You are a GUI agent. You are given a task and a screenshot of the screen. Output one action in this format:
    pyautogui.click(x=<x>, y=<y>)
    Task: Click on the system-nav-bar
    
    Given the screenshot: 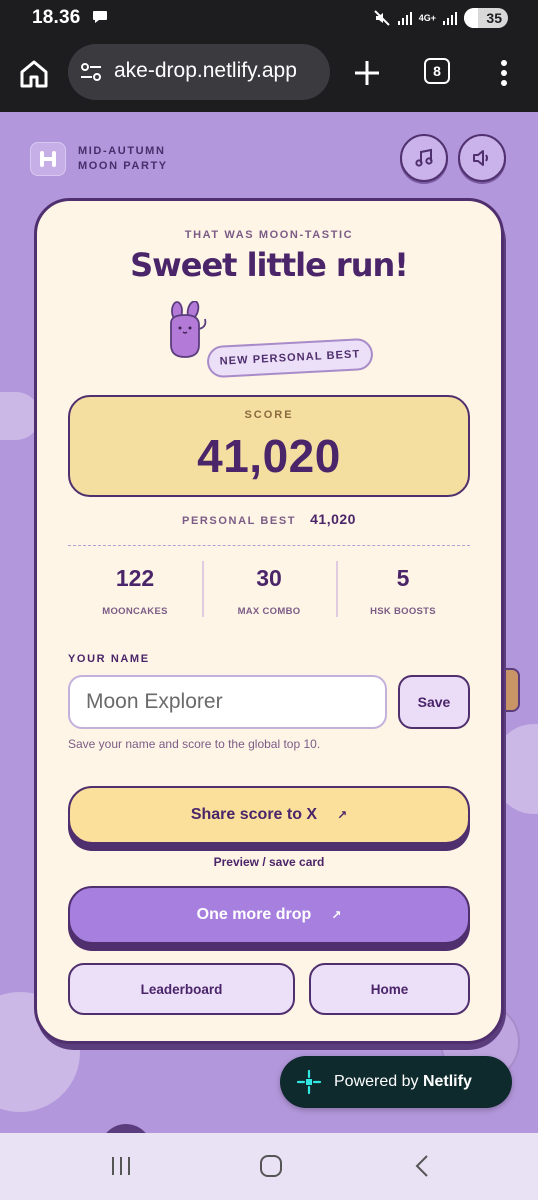 What is the action you would take?
    pyautogui.click(x=269, y=1166)
    